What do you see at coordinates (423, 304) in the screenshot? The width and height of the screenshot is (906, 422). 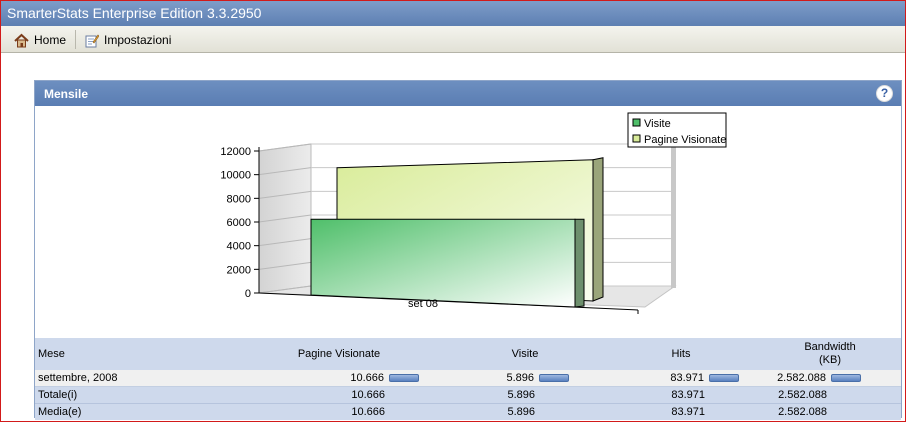 I see `x-category-label: set 08` at bounding box center [423, 304].